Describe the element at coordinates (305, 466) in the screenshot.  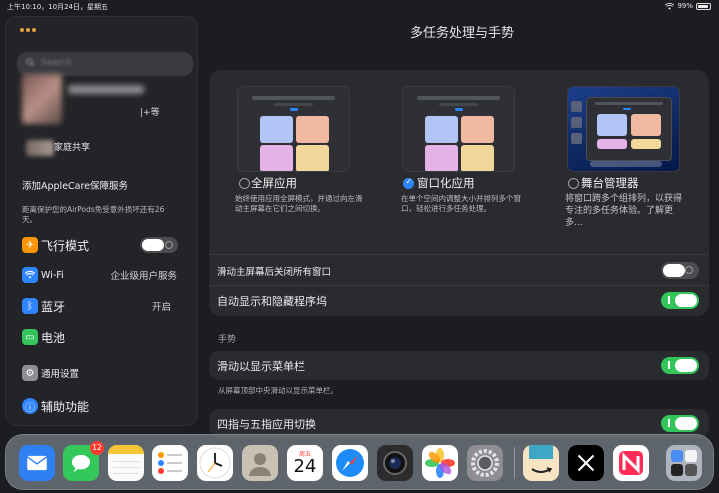
I see `calendar-day: 24` at that location.